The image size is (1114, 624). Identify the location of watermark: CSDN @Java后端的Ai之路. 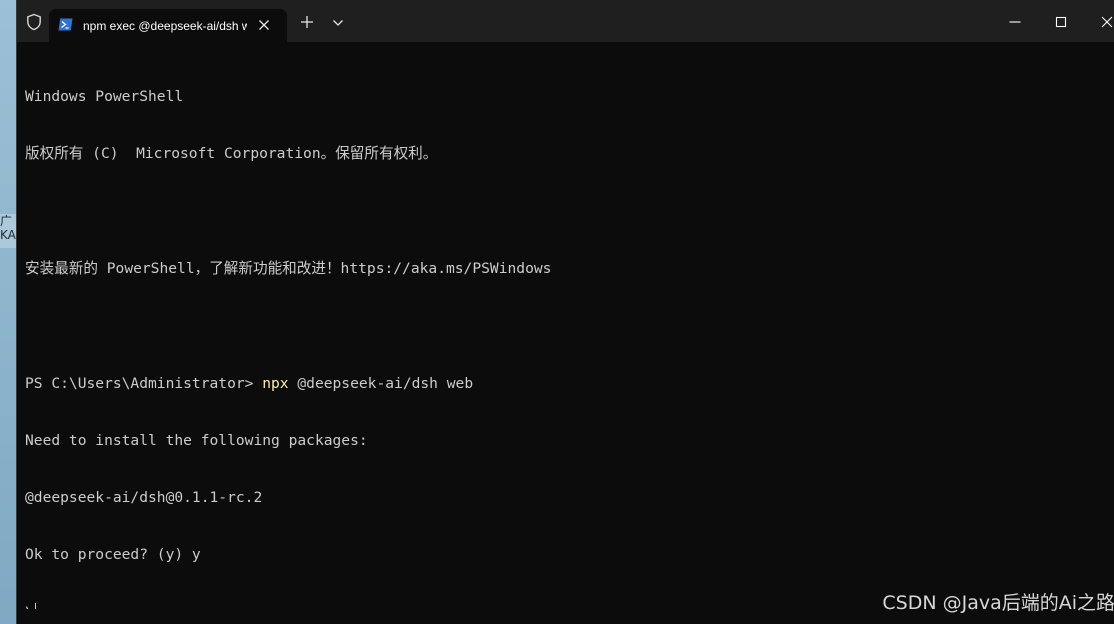
(998, 603).